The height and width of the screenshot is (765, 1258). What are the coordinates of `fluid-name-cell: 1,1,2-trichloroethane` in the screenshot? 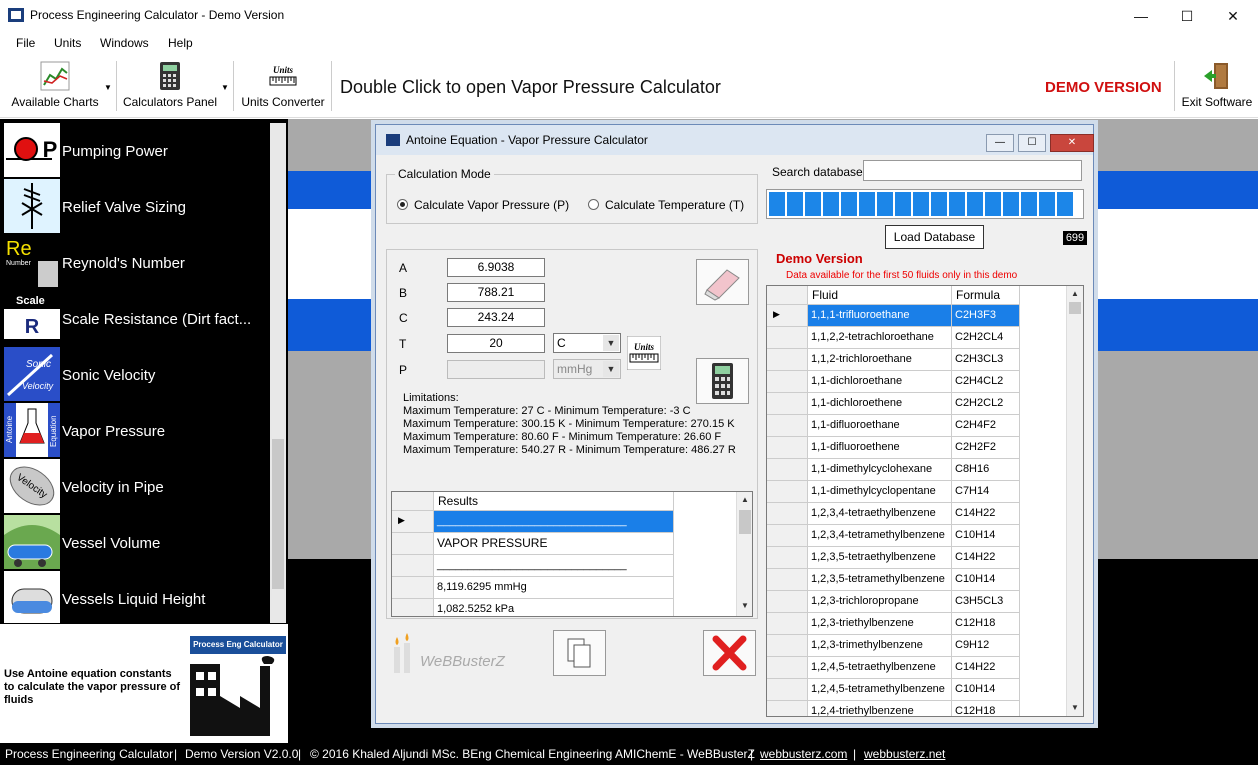 It's located at (880, 360).